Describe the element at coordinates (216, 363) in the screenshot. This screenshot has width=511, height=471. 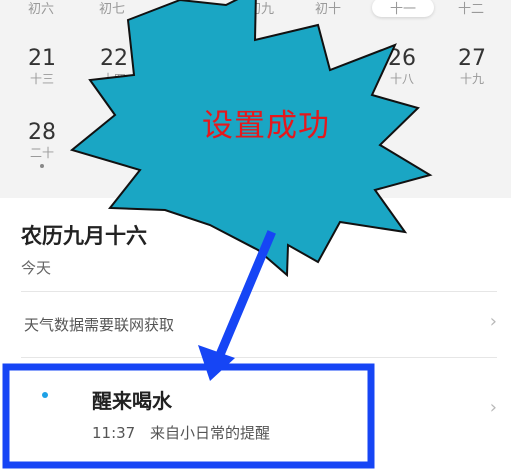
I see `arrow-head` at that location.